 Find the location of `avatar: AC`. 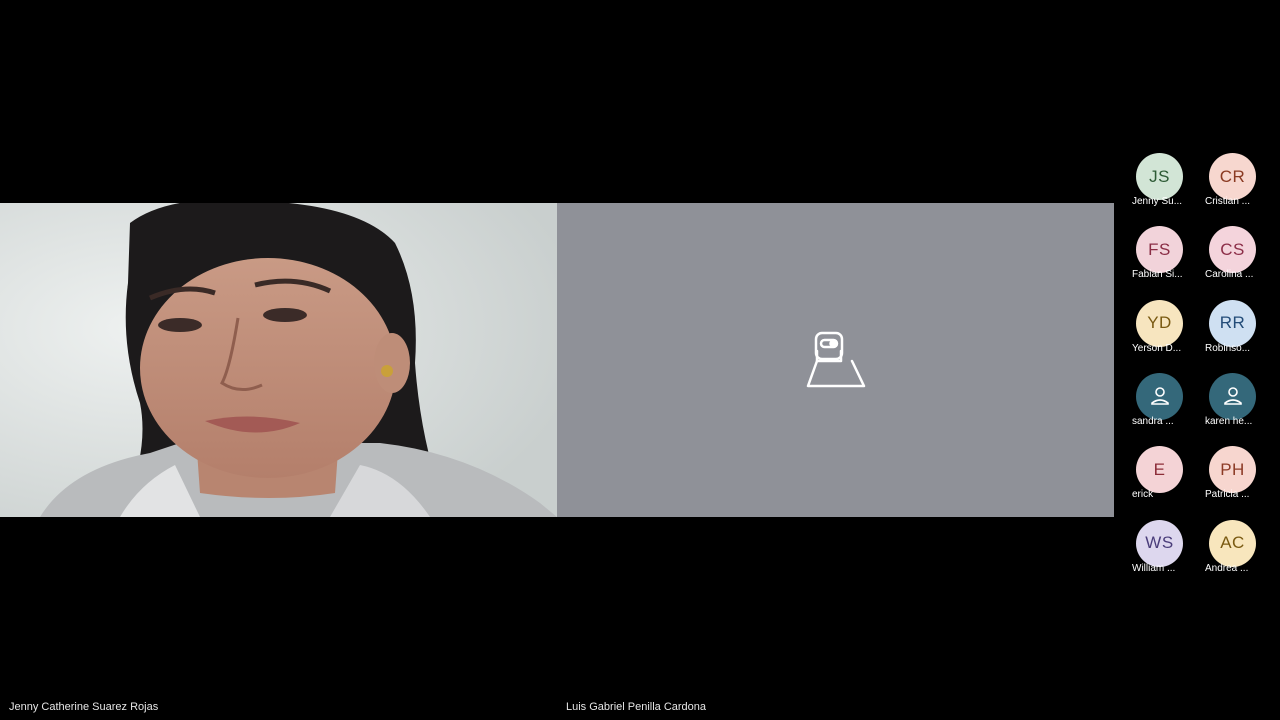

avatar: AC is located at coordinates (1232, 543).